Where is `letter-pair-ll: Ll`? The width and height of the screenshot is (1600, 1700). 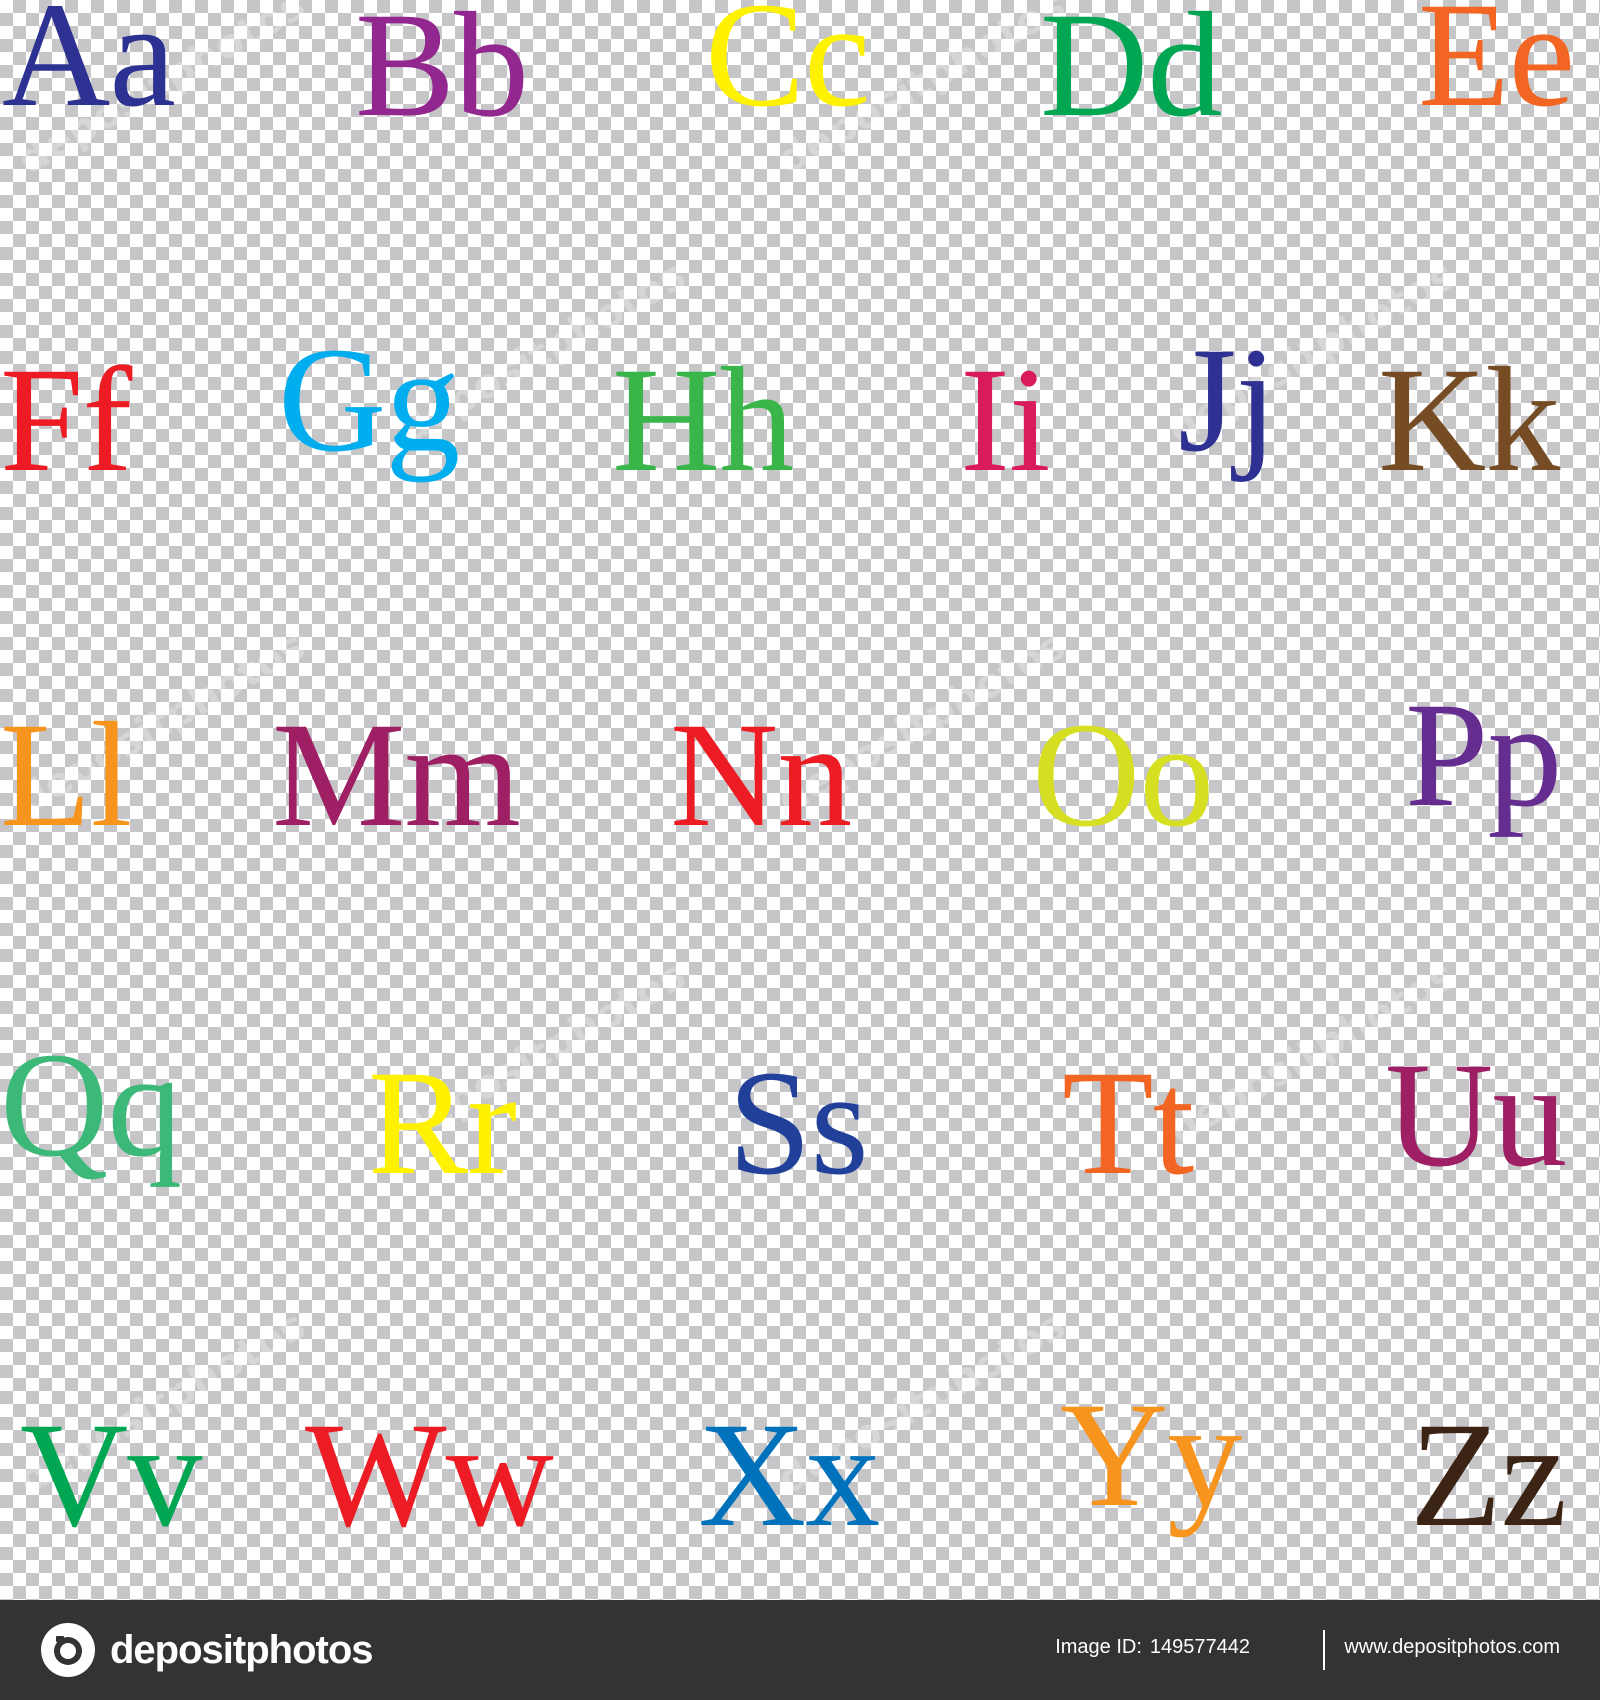 letter-pair-ll: Ll is located at coordinates (66, 775).